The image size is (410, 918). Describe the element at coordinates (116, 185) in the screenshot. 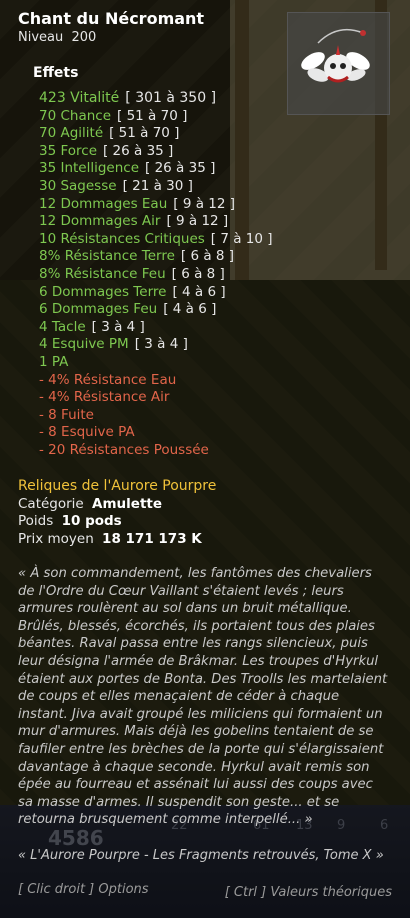

I see `effect-line: 30 Sagesse[ 21 à 30 ]` at that location.